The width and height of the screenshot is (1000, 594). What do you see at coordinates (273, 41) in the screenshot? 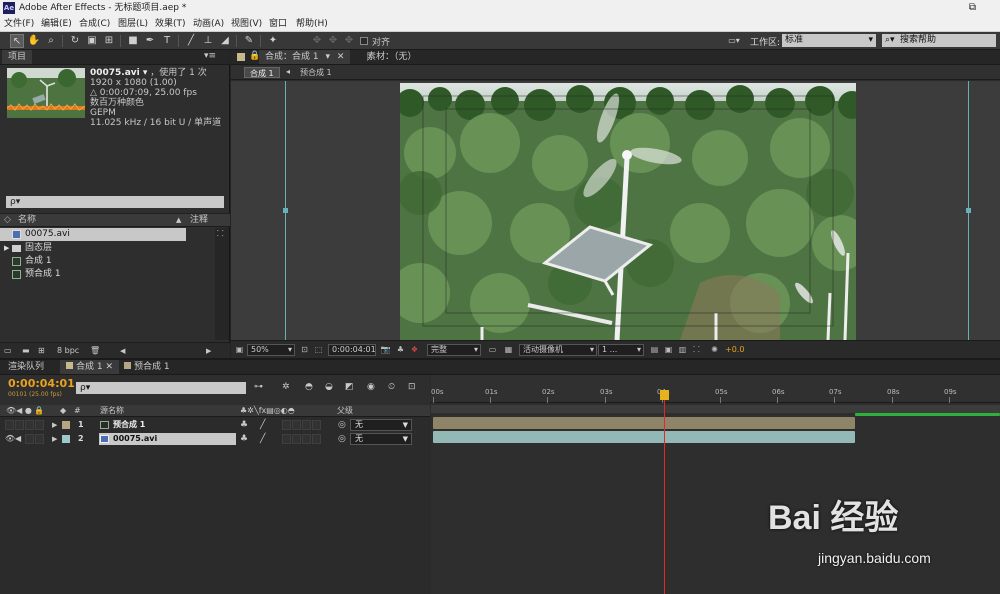
I see `puppet-pin-tool-icon: ✦` at bounding box center [273, 41].